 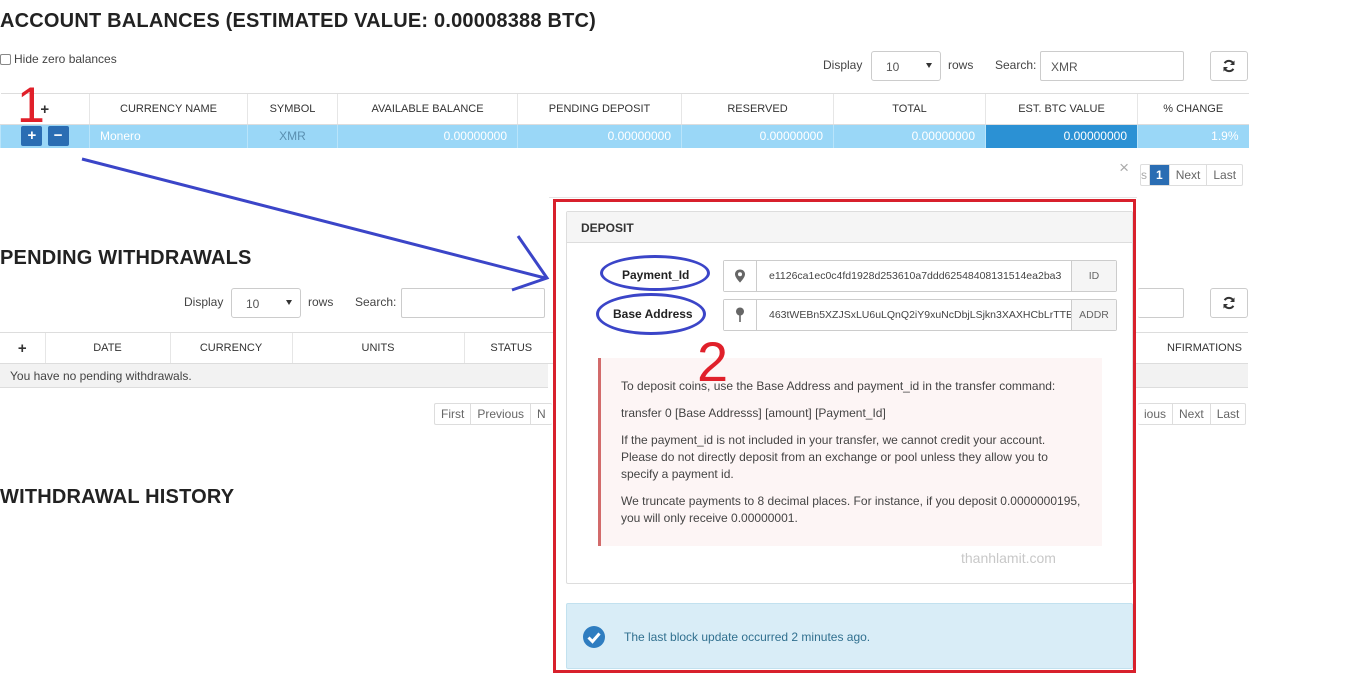 What do you see at coordinates (315, 224) in the screenshot?
I see `arrow-annotation` at bounding box center [315, 224].